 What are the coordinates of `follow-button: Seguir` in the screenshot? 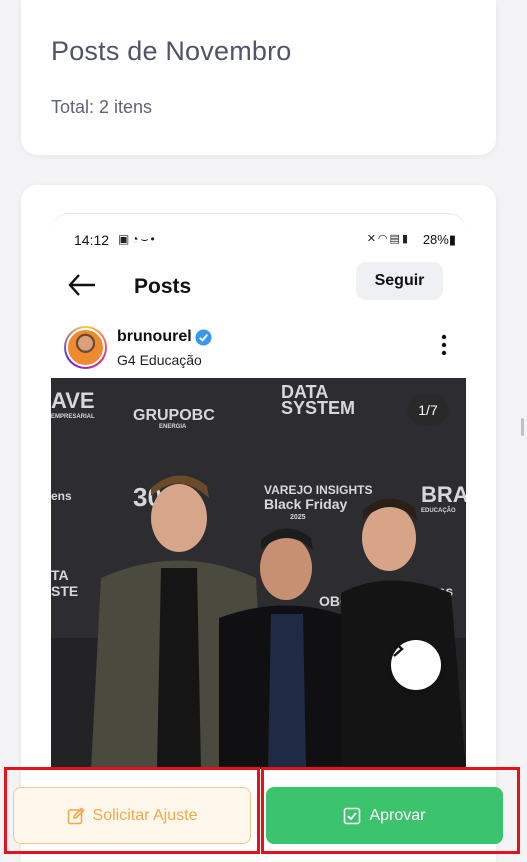 It's located at (399, 281).